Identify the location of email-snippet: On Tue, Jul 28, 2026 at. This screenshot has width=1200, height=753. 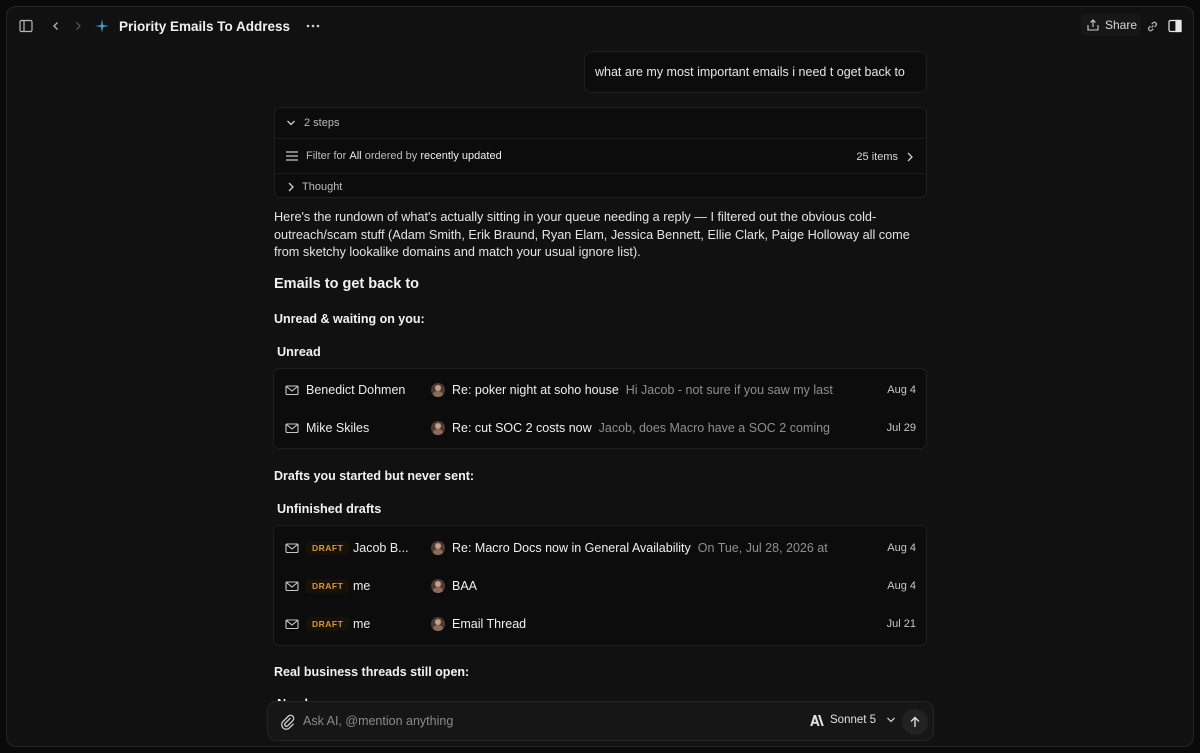
(762, 548).